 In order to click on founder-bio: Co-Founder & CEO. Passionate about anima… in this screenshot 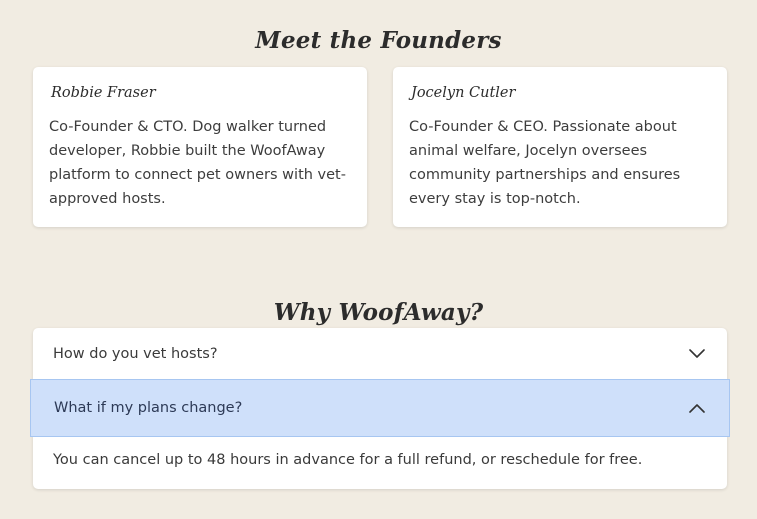, I will do `click(545, 163)`.